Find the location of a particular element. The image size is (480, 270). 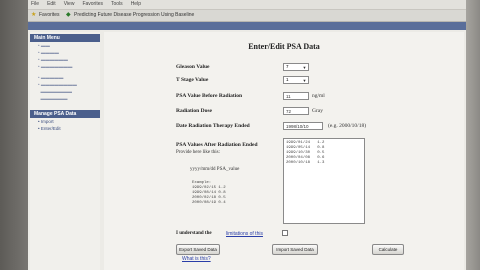

browser-menubar: File Edit View Favorites Tools Help is located at coordinates (247, 5).